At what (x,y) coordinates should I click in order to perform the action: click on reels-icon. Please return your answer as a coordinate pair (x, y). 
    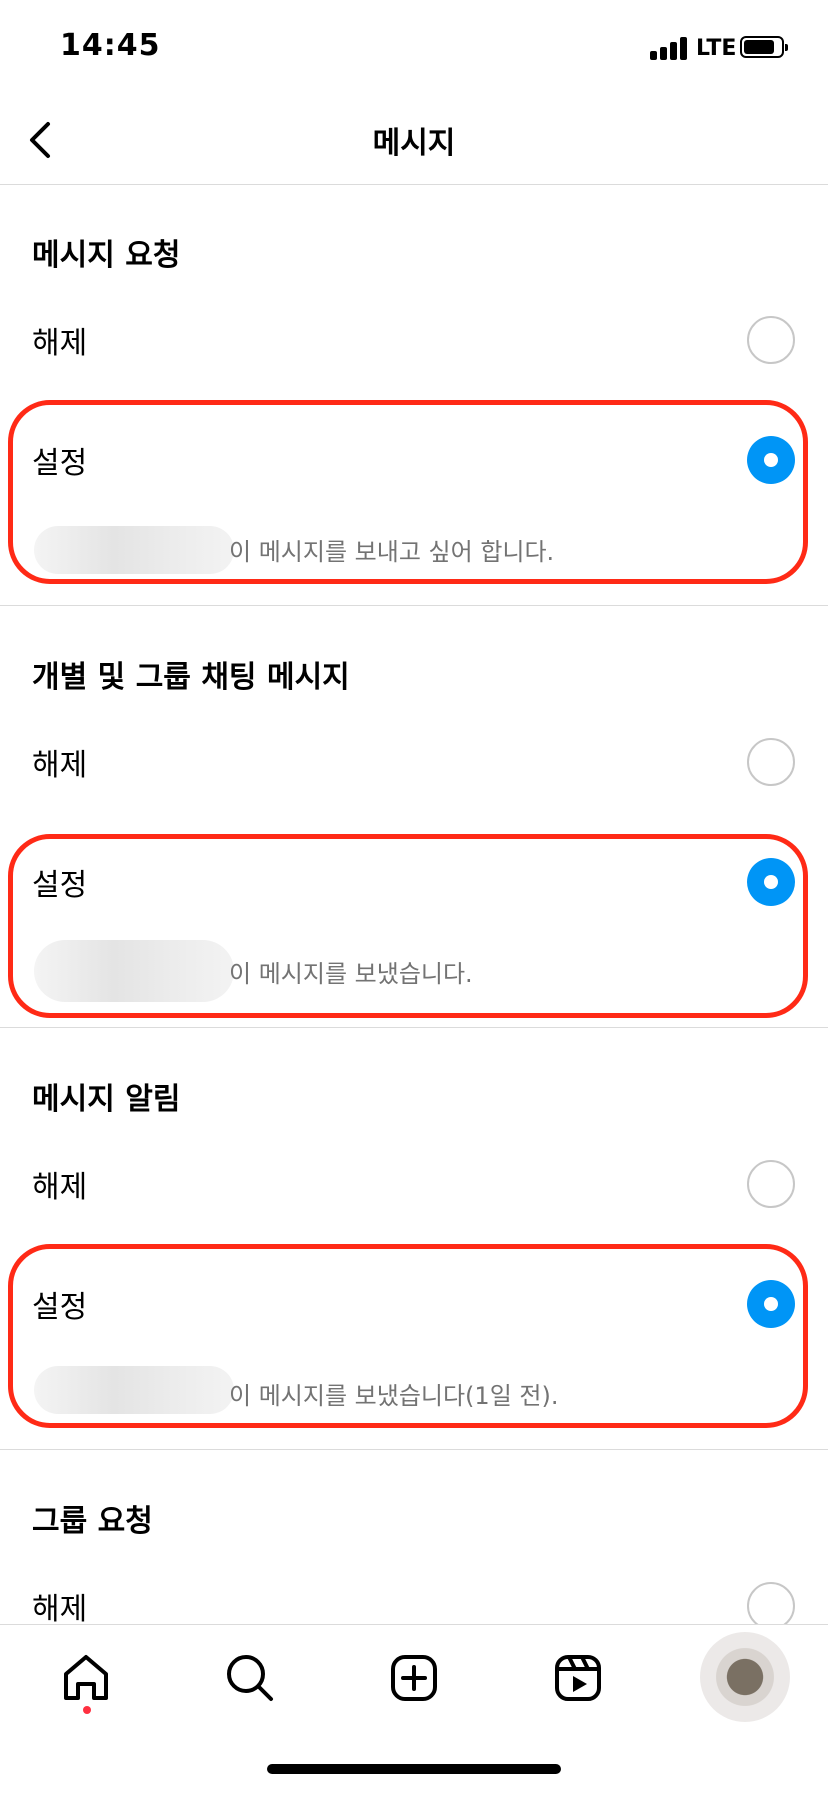
    Looking at the image, I should click on (578, 1678).